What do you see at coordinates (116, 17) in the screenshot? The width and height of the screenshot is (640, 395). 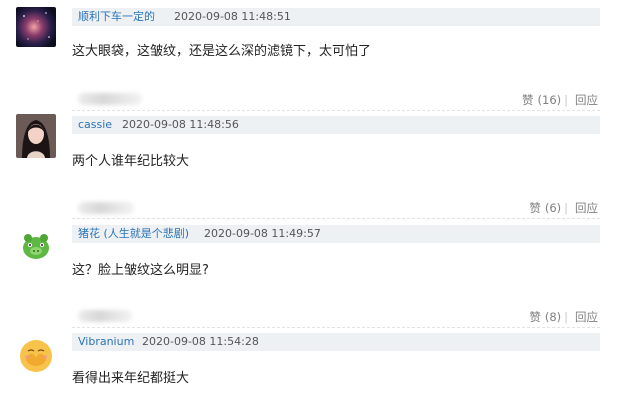 I see `username-link: 顺利下车一定的` at bounding box center [116, 17].